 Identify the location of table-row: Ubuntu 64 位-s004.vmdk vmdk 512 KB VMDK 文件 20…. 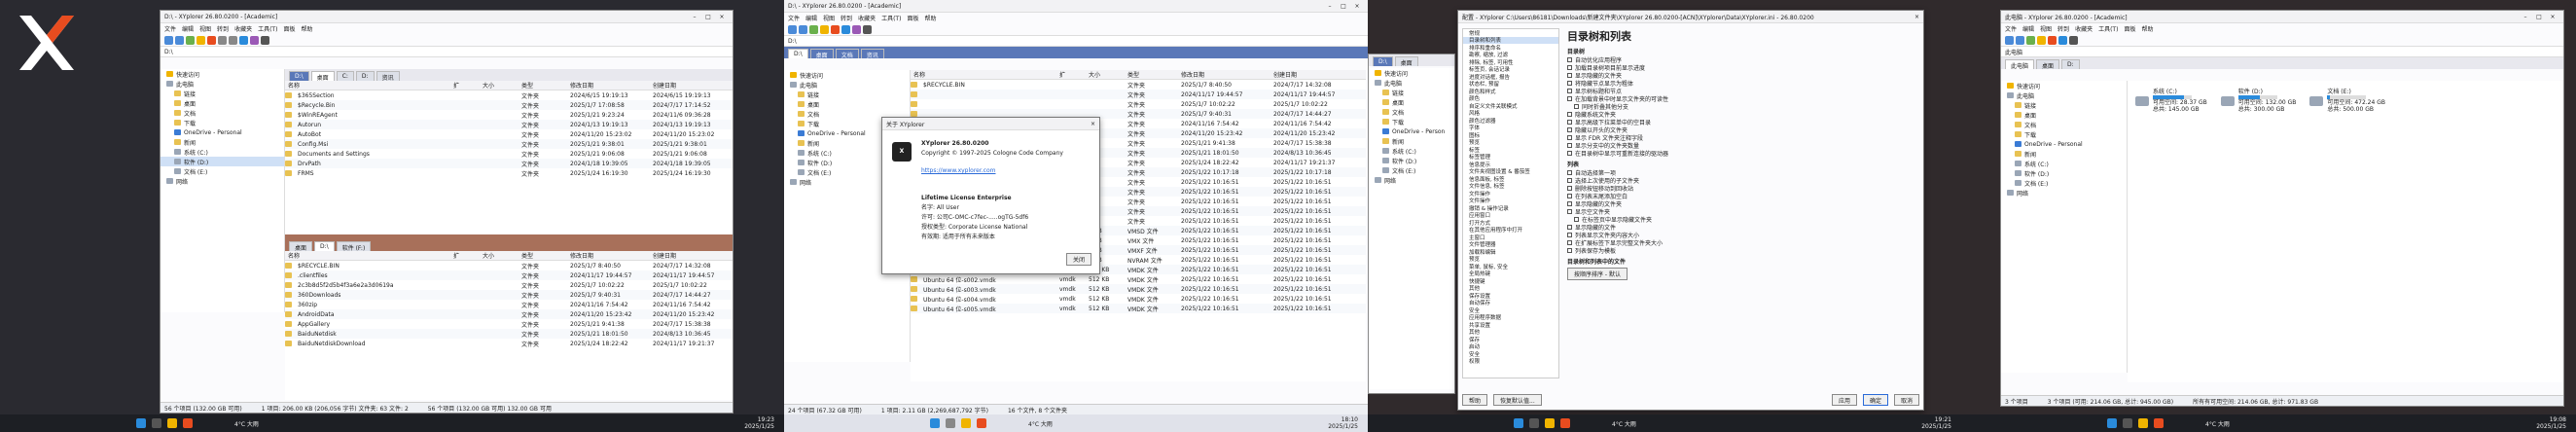
(1138, 299).